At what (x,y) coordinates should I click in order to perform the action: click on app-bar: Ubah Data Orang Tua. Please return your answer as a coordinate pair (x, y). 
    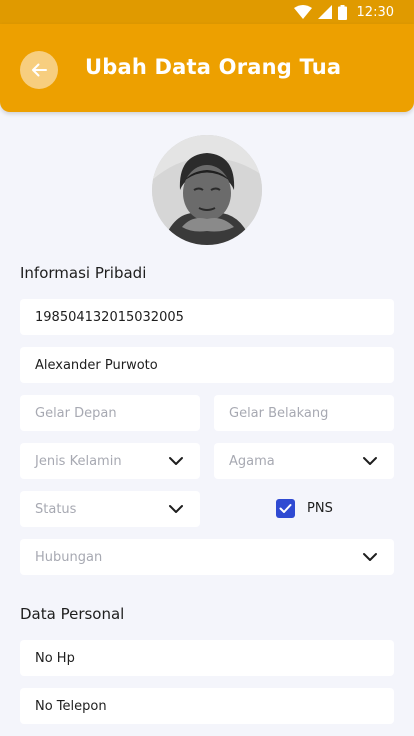
    Looking at the image, I should click on (207, 68).